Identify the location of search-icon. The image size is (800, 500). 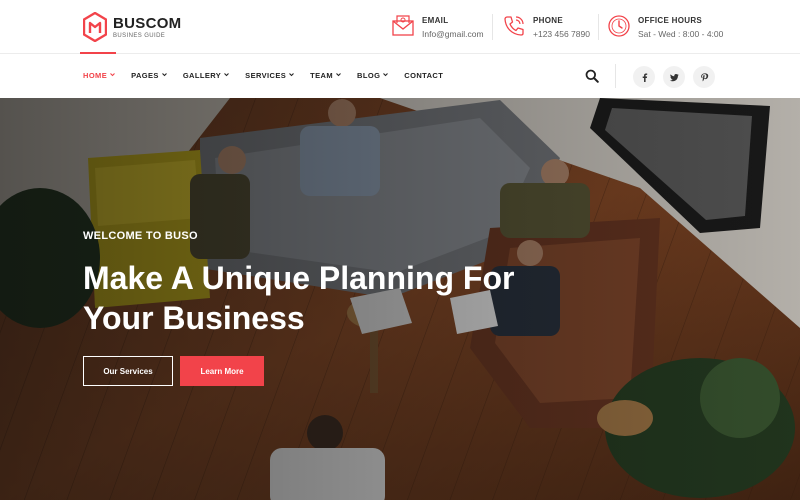
(592, 76).